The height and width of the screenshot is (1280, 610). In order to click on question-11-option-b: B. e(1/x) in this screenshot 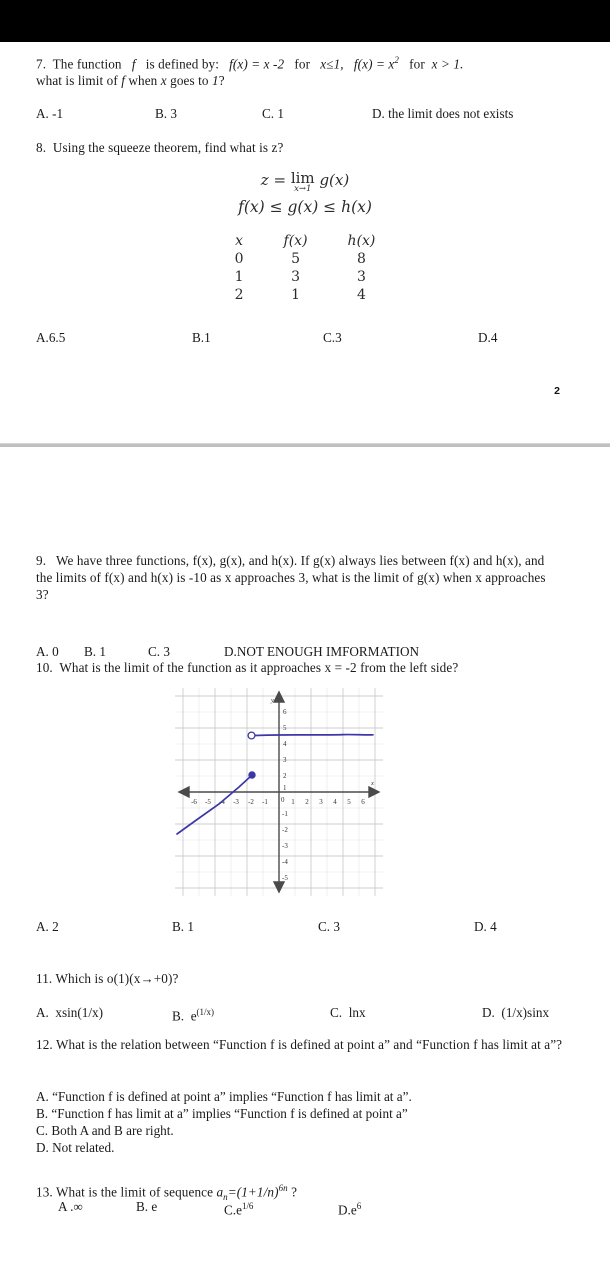, I will do `click(193, 1014)`.